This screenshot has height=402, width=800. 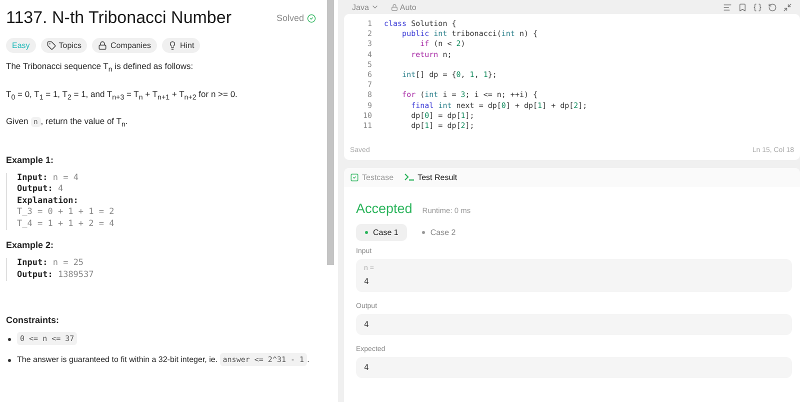 What do you see at coordinates (51, 45) in the screenshot?
I see `tag-icon` at bounding box center [51, 45].